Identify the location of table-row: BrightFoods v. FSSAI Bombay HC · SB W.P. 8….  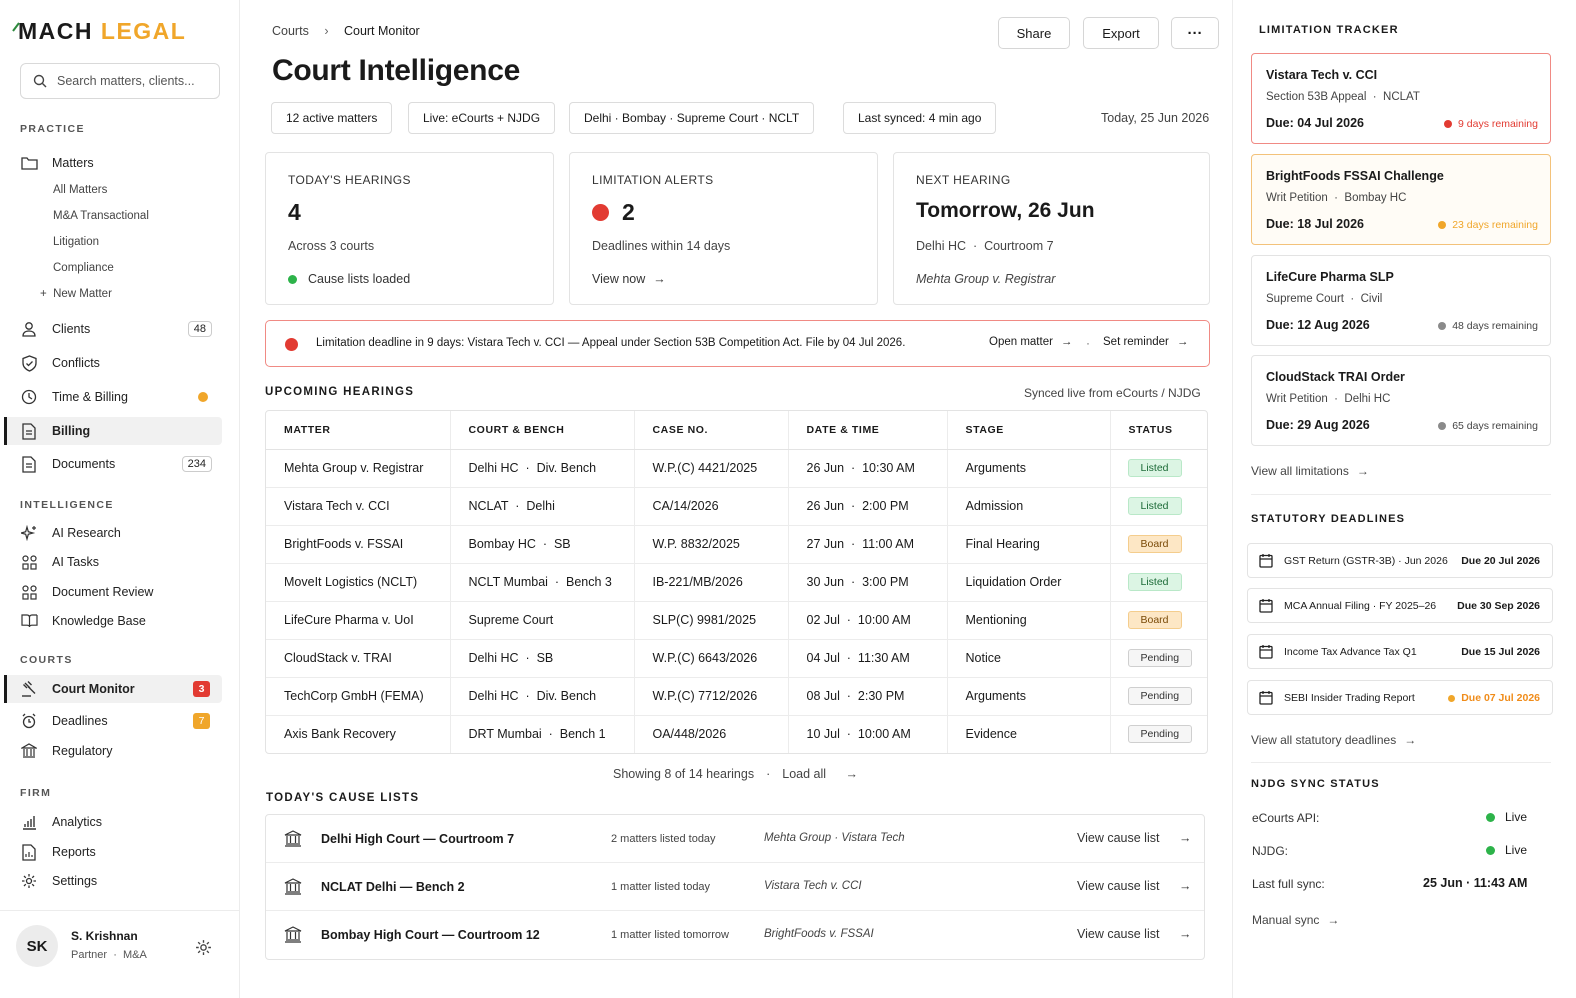
(736, 544).